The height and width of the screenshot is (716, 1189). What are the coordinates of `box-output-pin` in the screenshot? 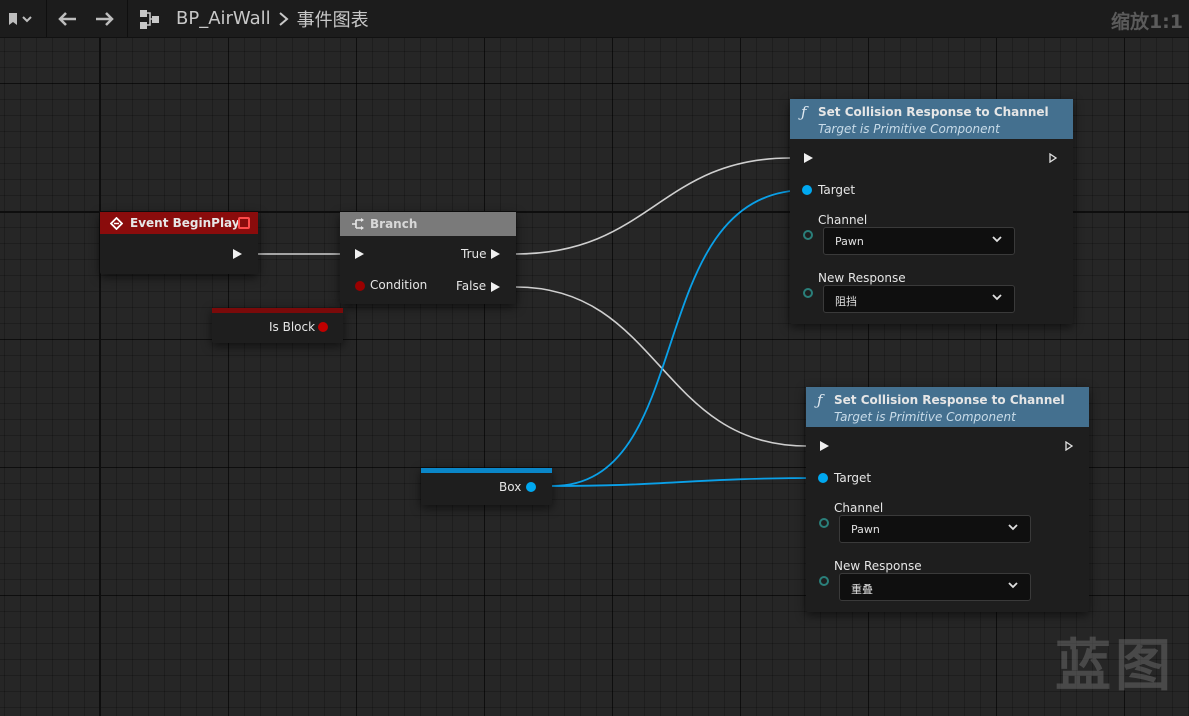 It's located at (531, 487).